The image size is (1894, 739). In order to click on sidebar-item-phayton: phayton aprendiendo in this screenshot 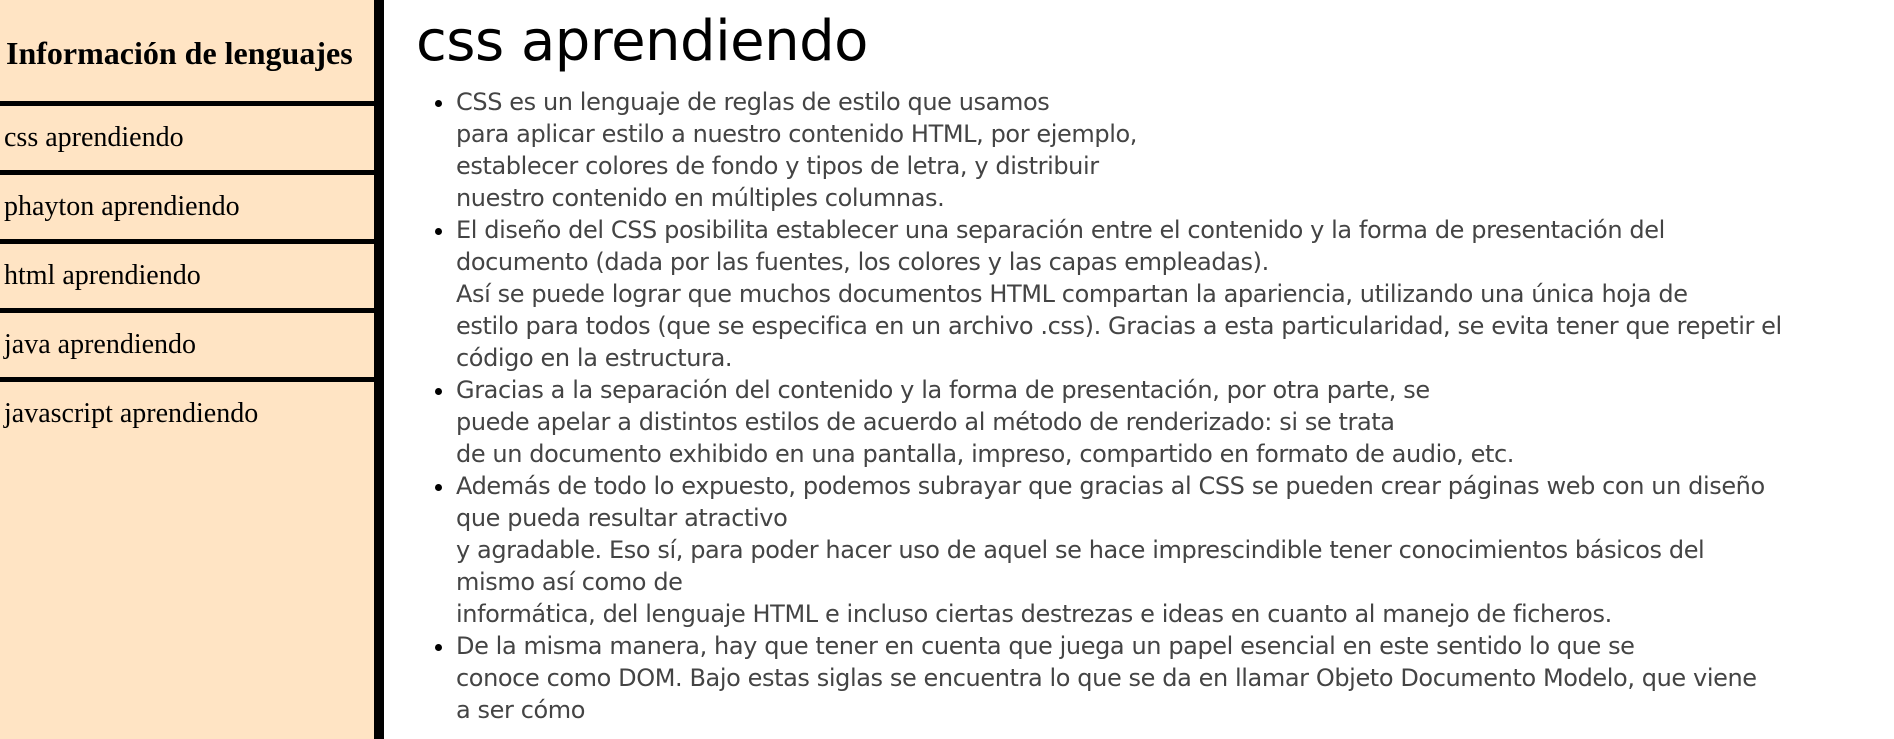, I will do `click(187, 209)`.